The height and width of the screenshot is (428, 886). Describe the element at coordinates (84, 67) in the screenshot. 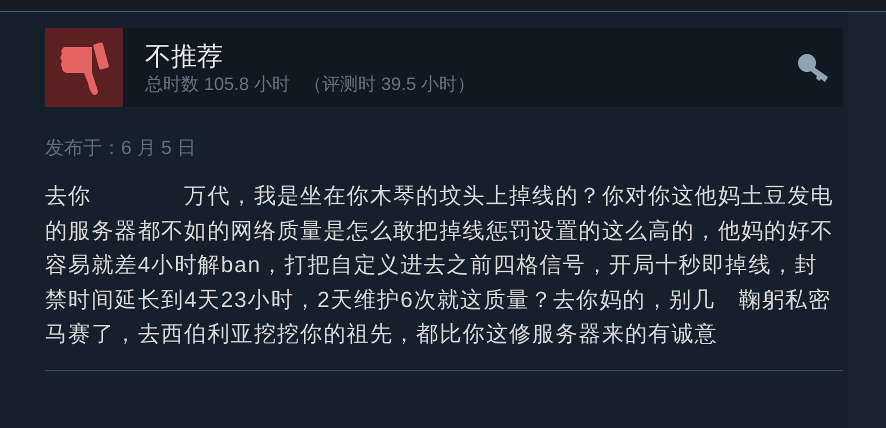

I see `thumb-down-icon` at that location.